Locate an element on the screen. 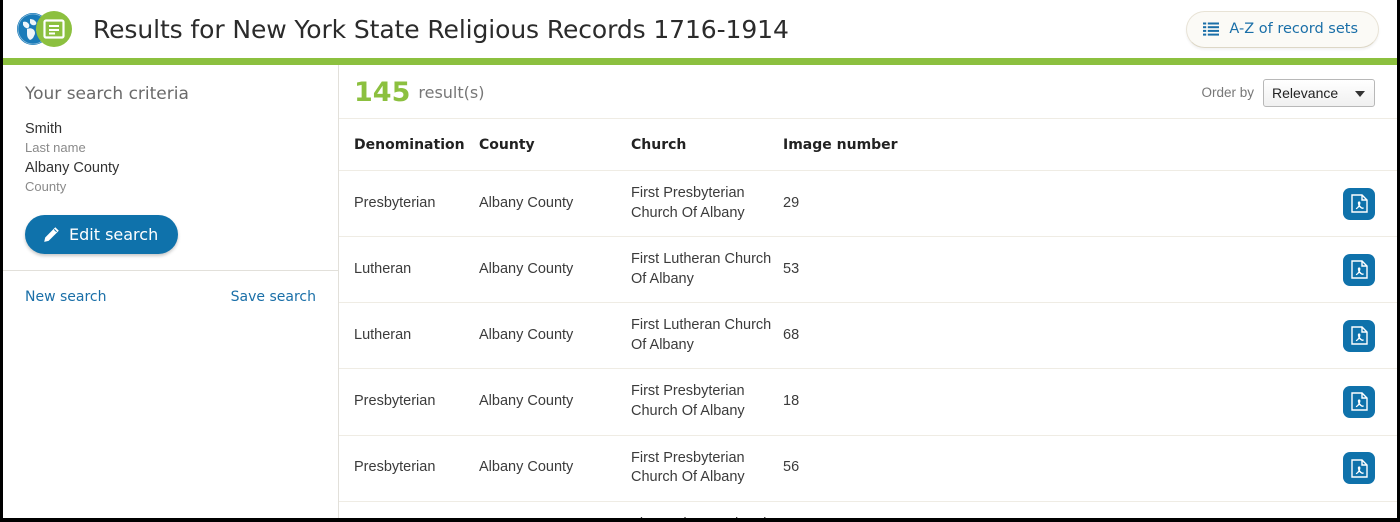  column-header-image-number: Image number is located at coordinates (868, 145).